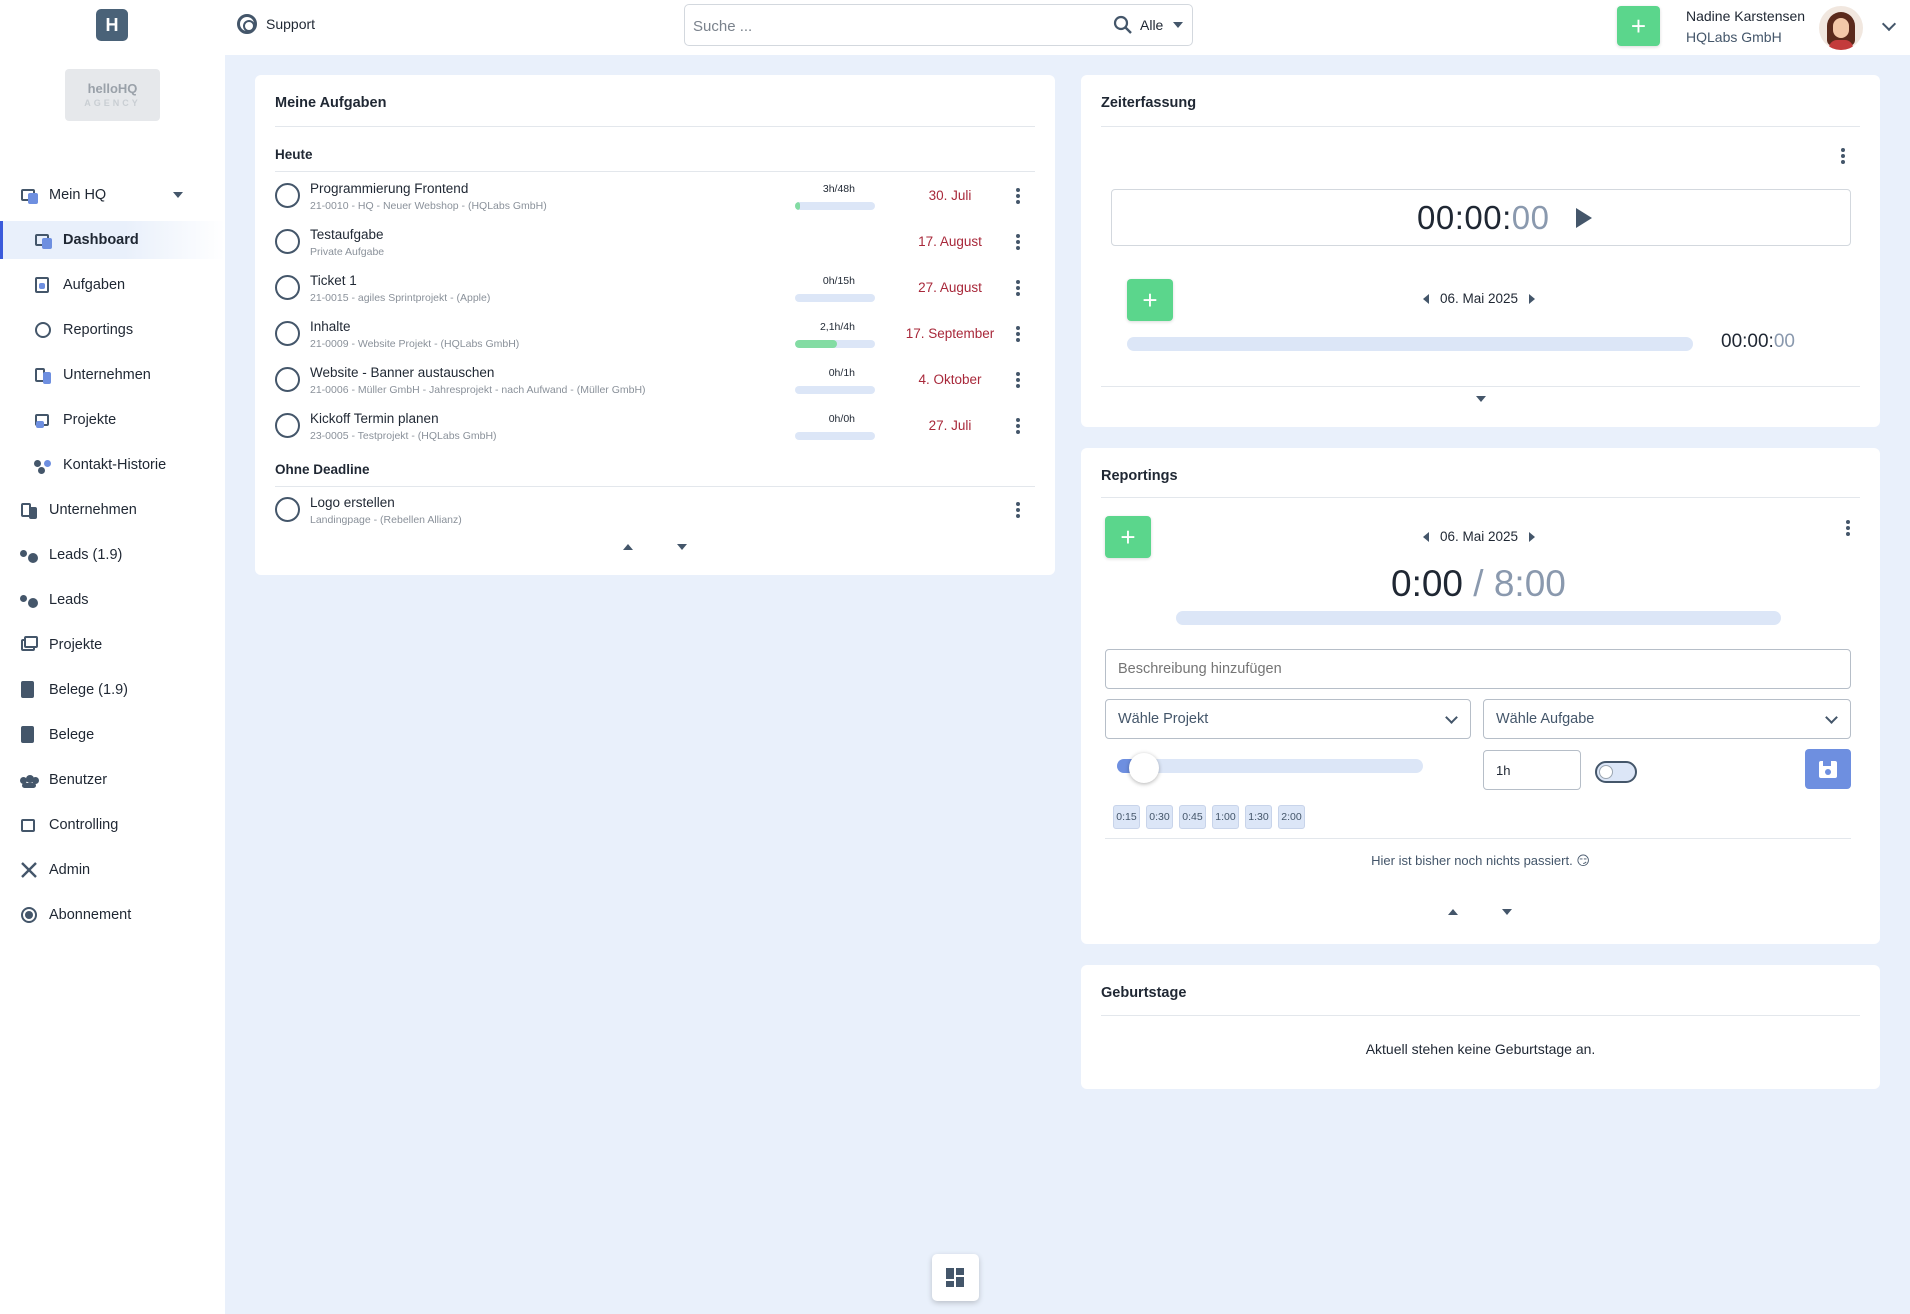 This screenshot has width=1910, height=1314. Describe the element at coordinates (112, 465) in the screenshot. I see `sidebar-item-kontakt-historie: Kontakt-Historie` at that location.